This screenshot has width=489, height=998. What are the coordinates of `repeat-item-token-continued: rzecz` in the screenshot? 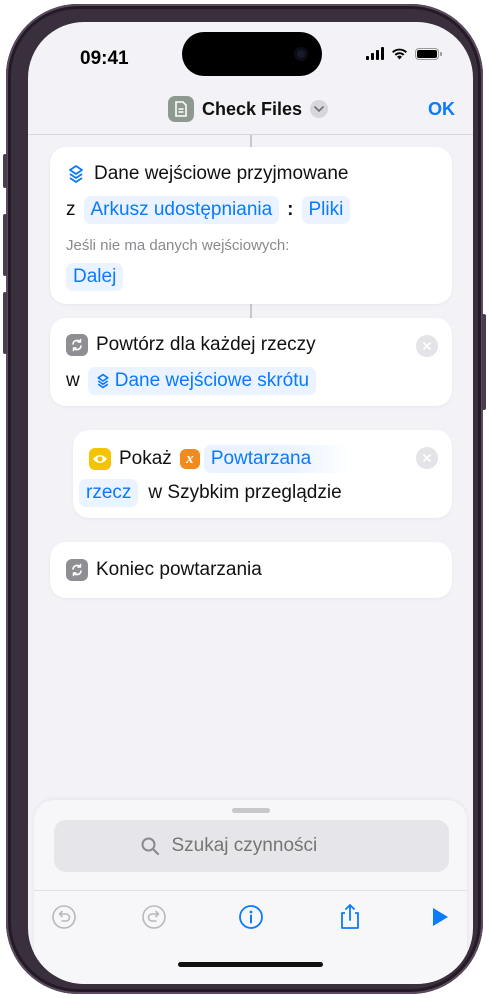 It's located at (109, 493).